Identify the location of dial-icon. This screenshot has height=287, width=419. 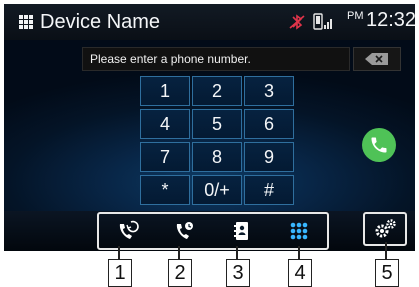
(184, 230).